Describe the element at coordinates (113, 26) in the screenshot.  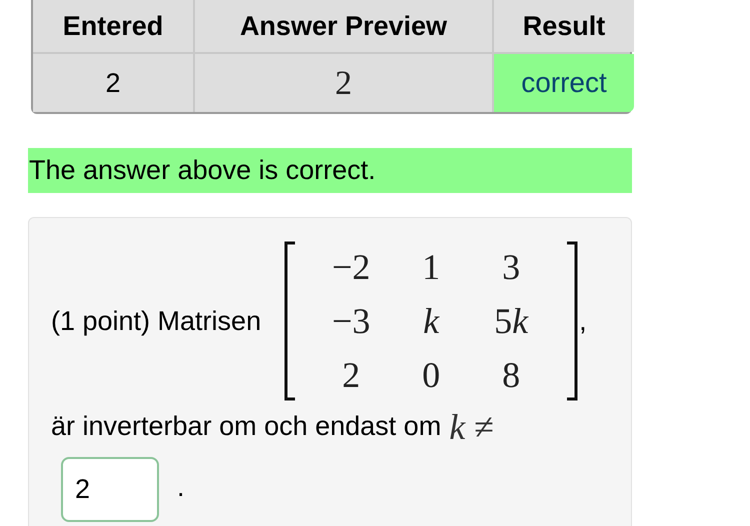
I see `column-header: Entered` at that location.